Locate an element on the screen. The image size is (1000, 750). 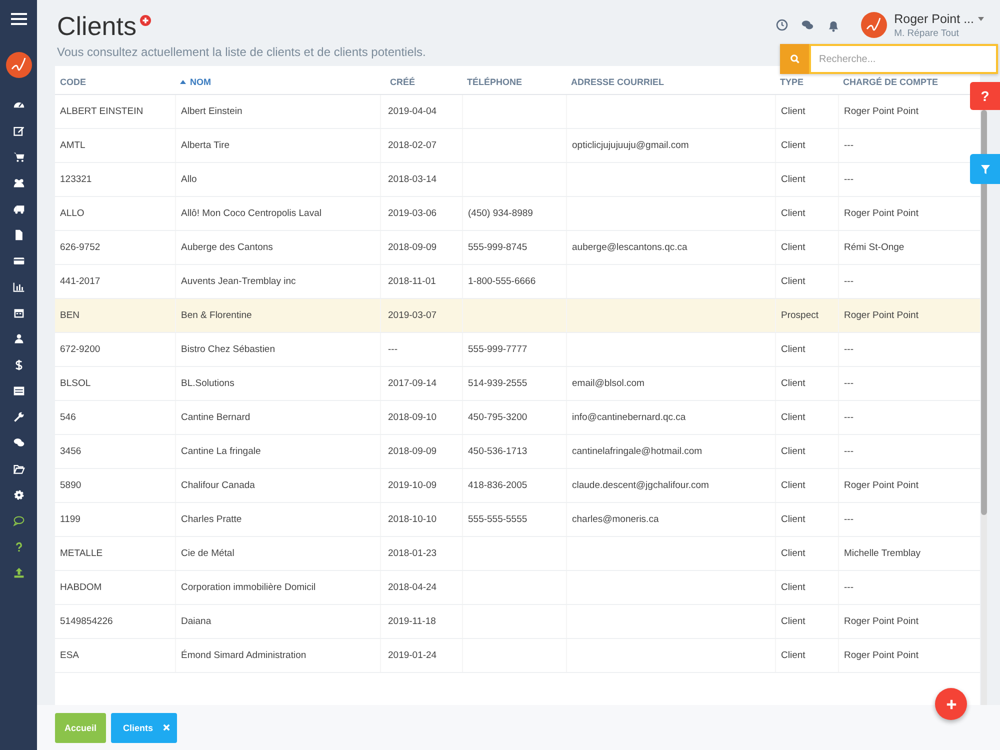
table-cell: email@blsol.com is located at coordinates (608, 383).